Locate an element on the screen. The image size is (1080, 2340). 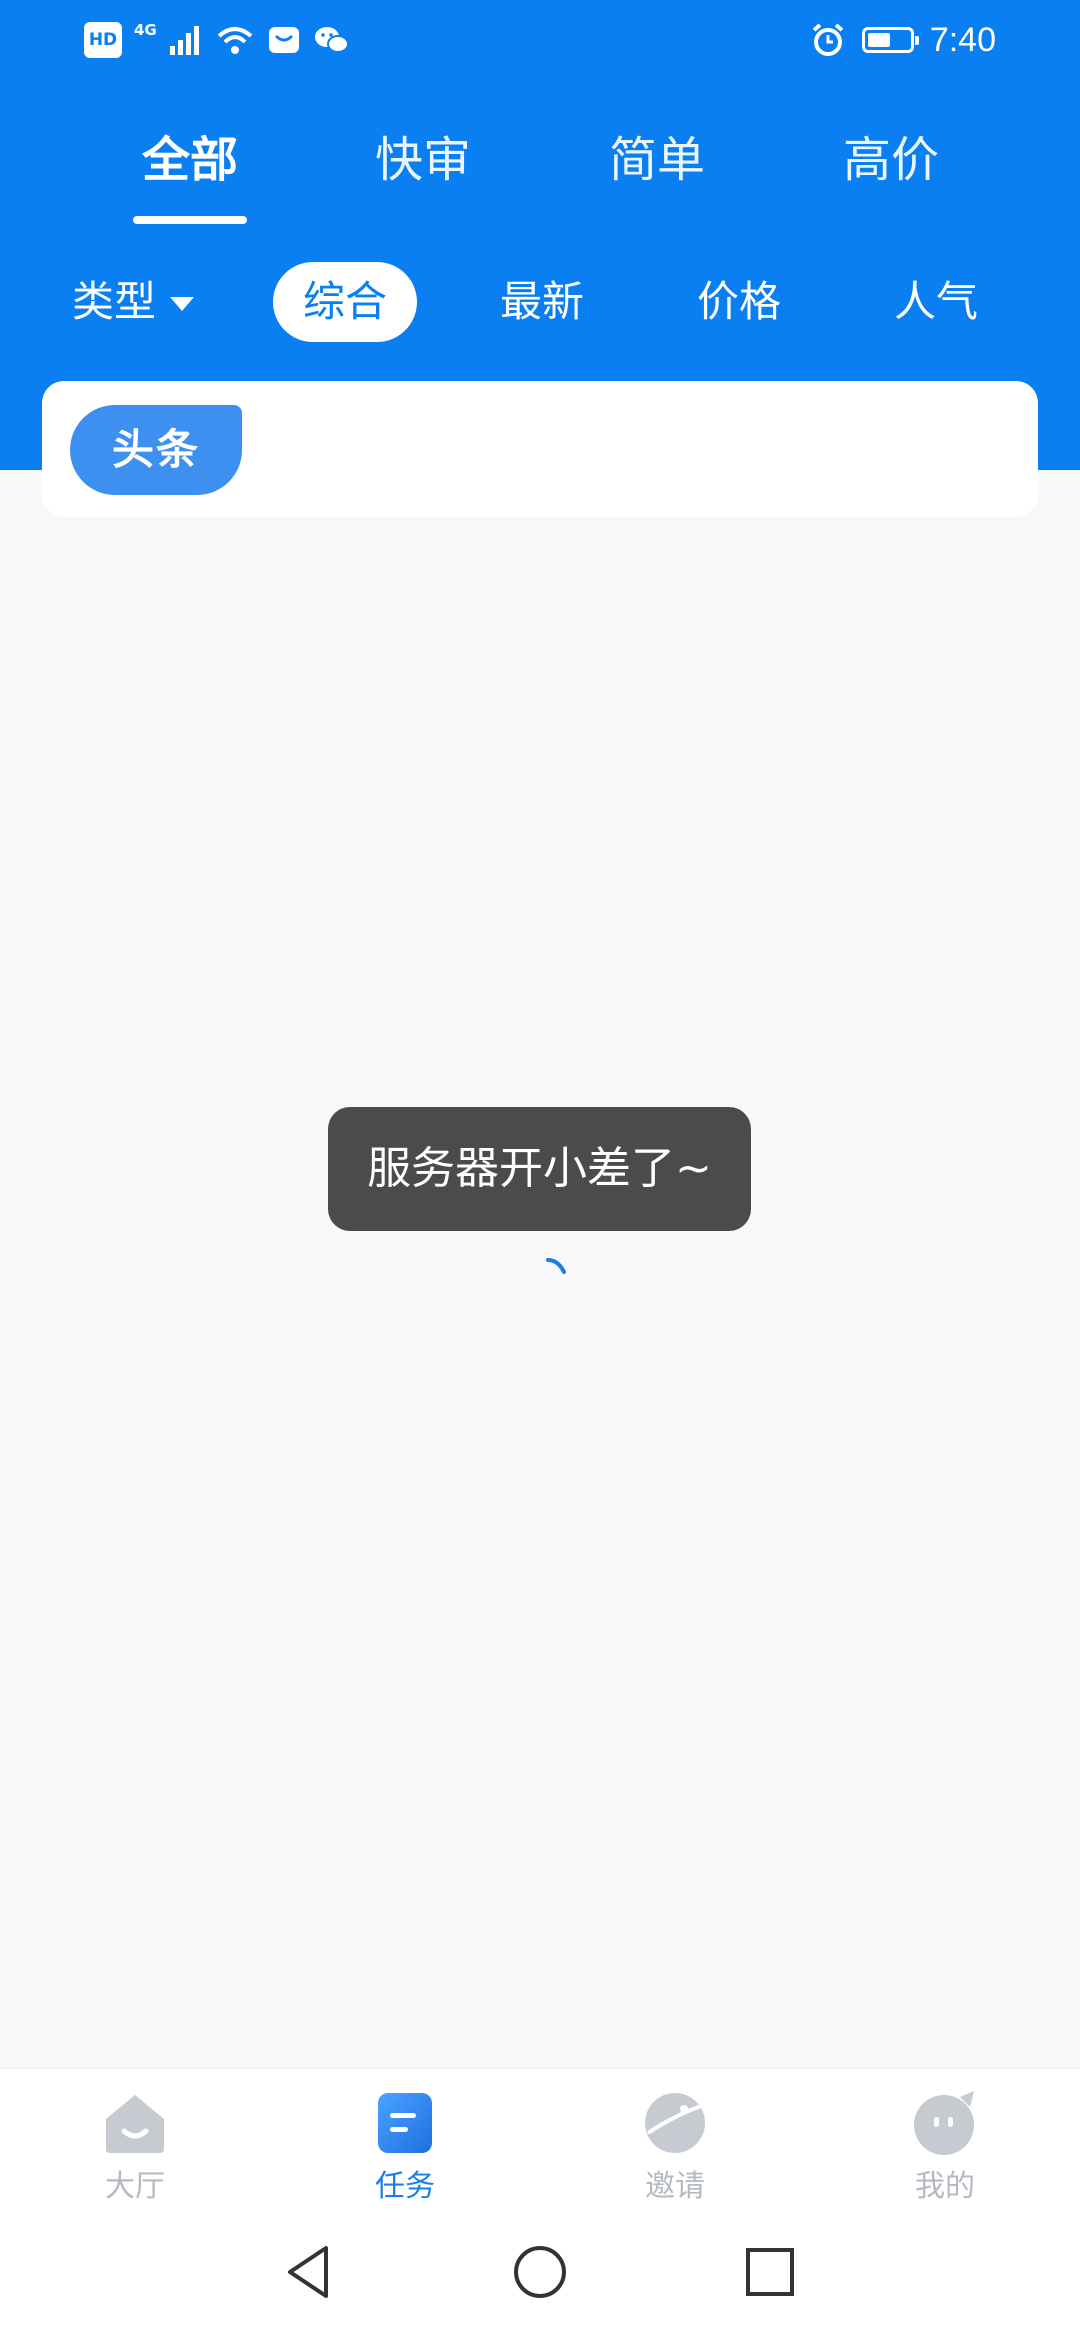
home-circle-icon is located at coordinates (540, 2272).